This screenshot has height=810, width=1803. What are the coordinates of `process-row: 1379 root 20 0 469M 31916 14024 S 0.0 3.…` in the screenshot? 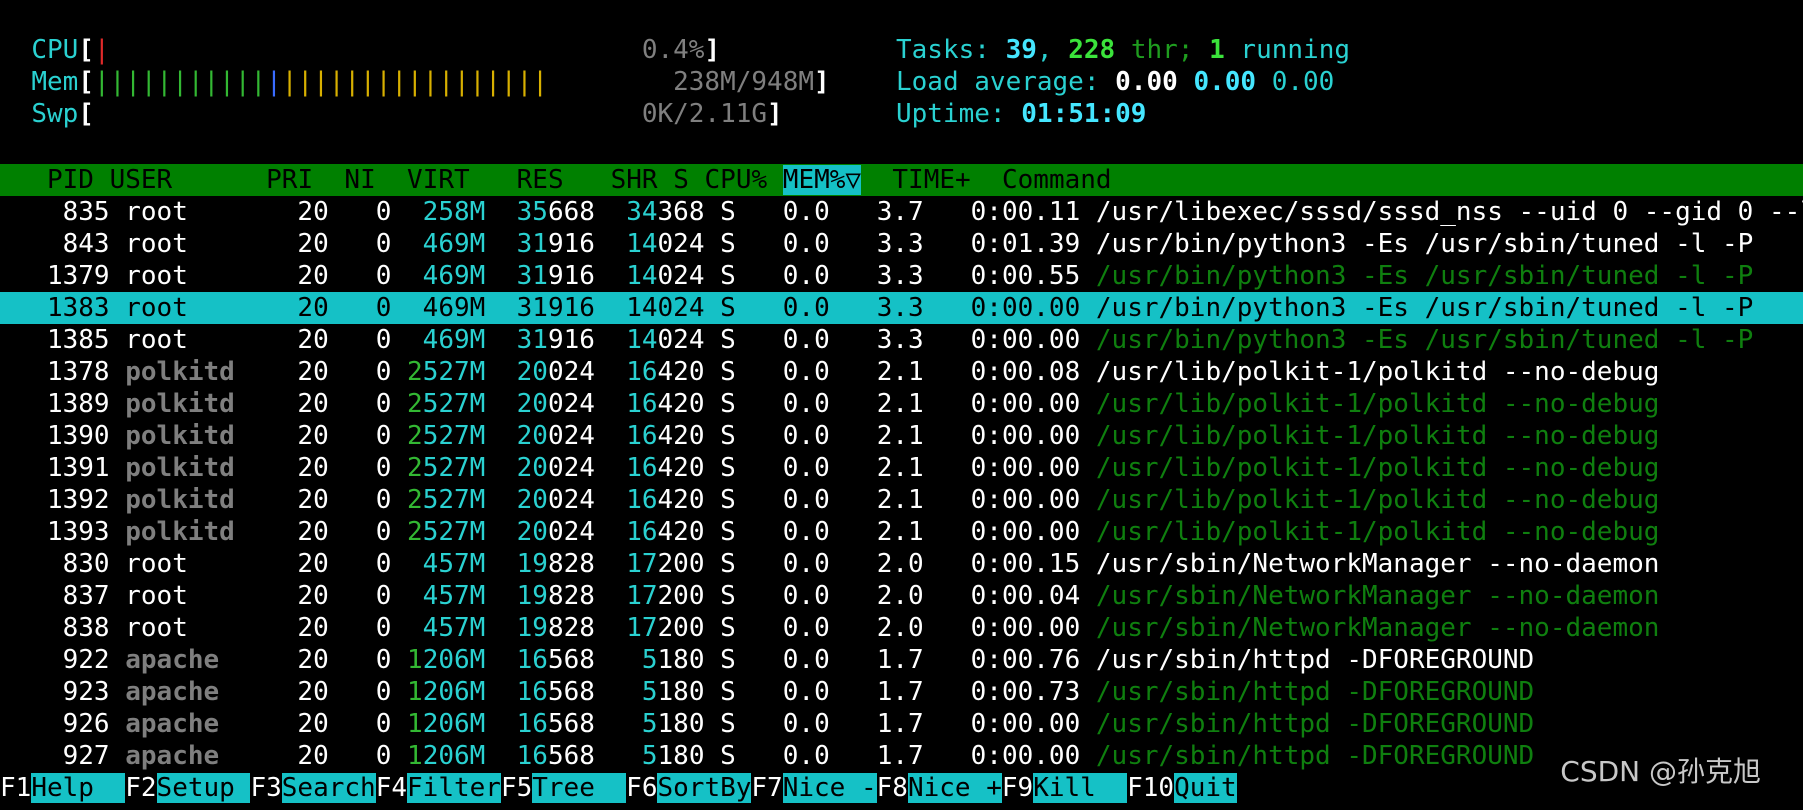 It's located at (901, 276).